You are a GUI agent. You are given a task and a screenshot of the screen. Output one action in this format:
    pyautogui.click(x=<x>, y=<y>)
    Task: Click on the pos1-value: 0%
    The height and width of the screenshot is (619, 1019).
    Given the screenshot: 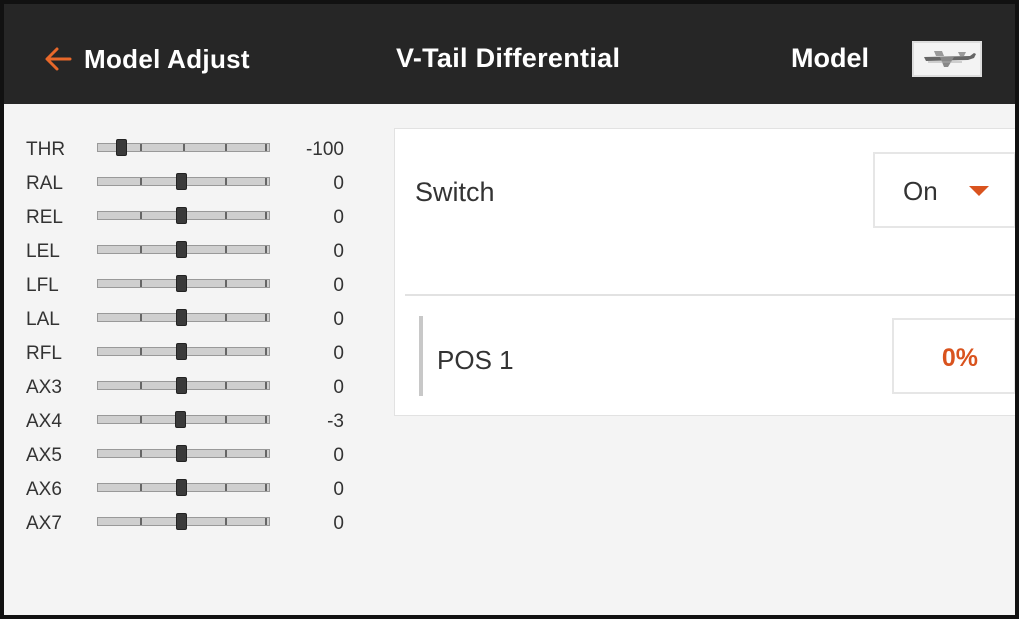 What is the action you would take?
    pyautogui.click(x=959, y=358)
    